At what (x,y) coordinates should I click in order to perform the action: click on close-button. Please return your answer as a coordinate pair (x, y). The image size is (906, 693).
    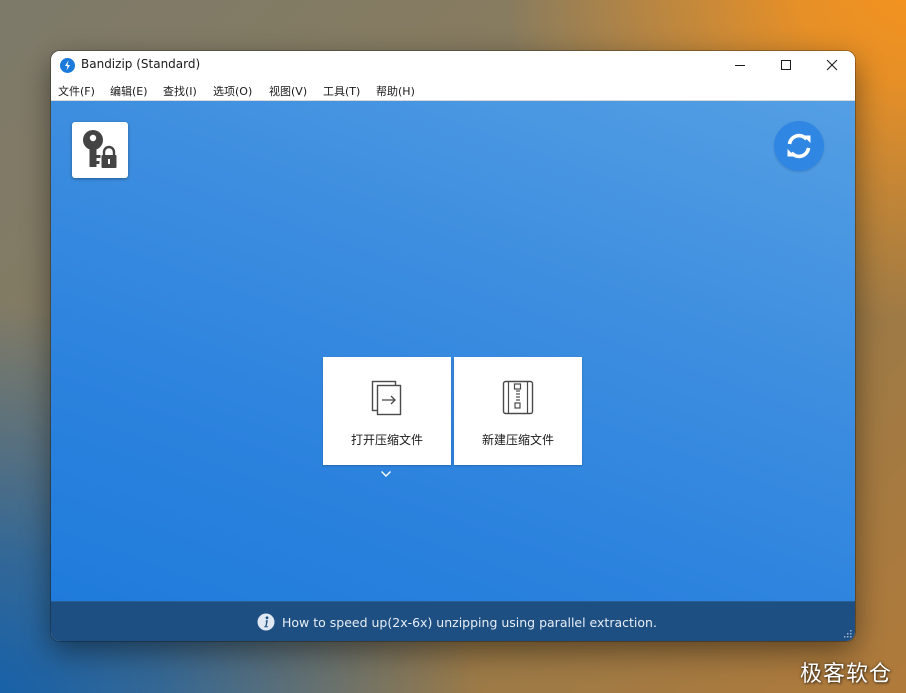
    Looking at the image, I should click on (832, 65).